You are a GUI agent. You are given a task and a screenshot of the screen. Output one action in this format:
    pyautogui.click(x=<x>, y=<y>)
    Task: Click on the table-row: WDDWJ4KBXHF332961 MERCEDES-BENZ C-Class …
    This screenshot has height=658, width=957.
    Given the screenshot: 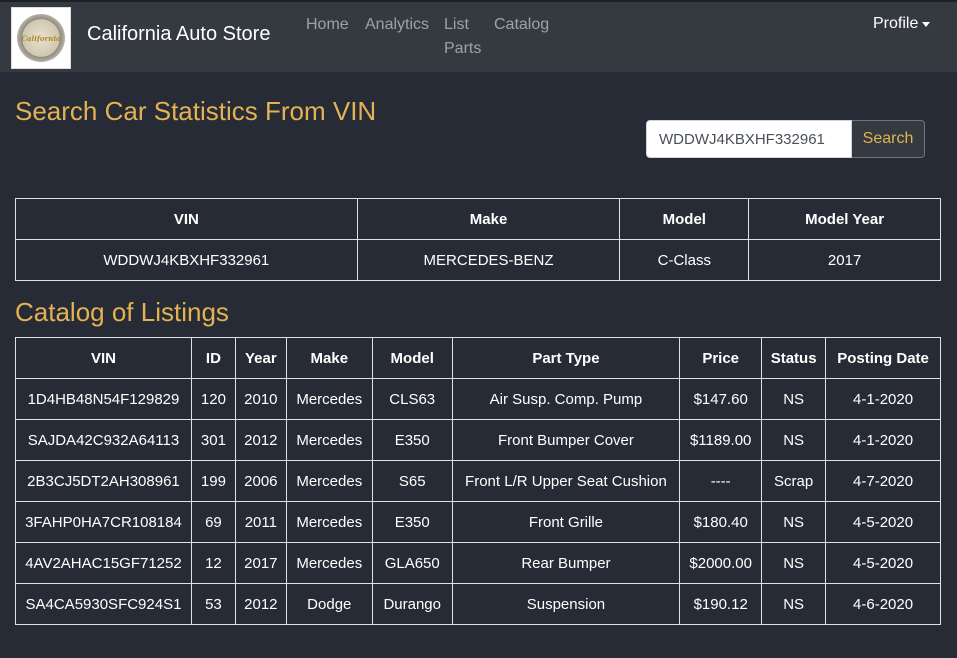 What is the action you would take?
    pyautogui.click(x=478, y=260)
    